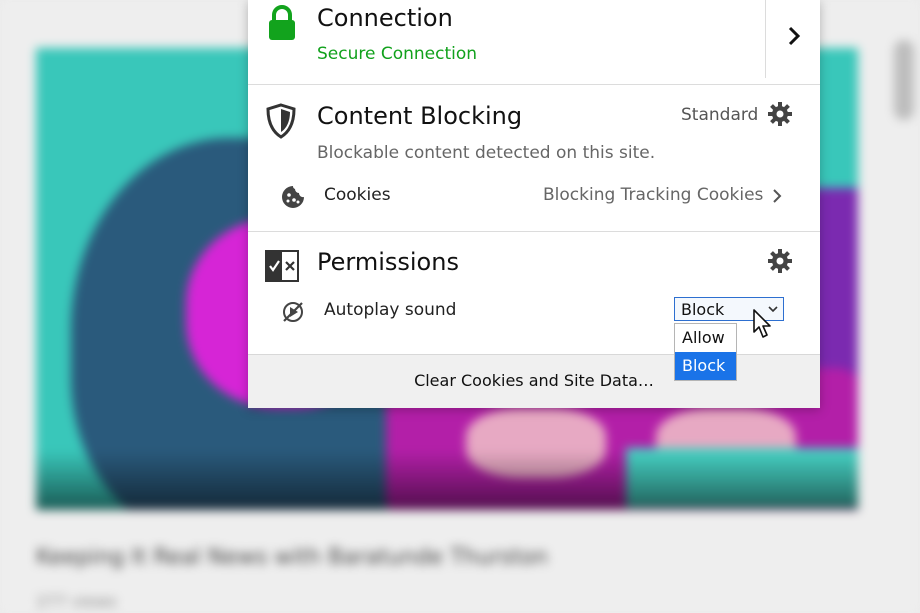  I want to click on content-blocking-title: Content Blocking, so click(420, 116).